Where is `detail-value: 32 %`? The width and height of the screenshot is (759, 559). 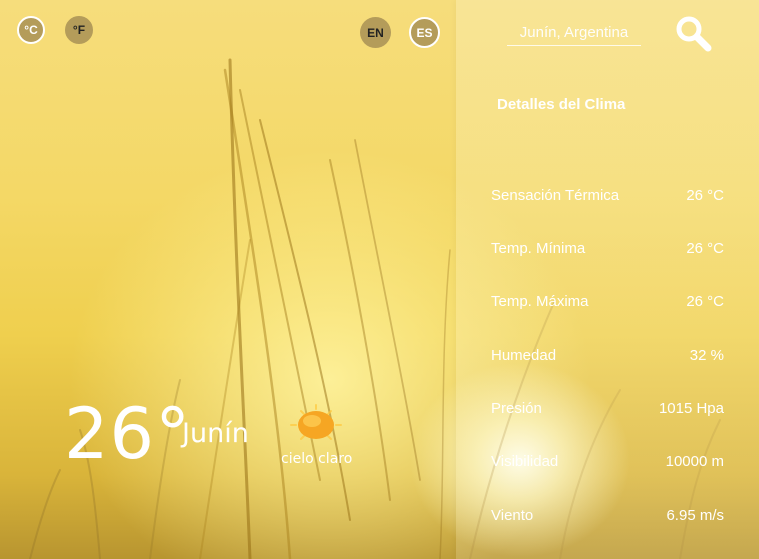 detail-value: 32 % is located at coordinates (706, 355).